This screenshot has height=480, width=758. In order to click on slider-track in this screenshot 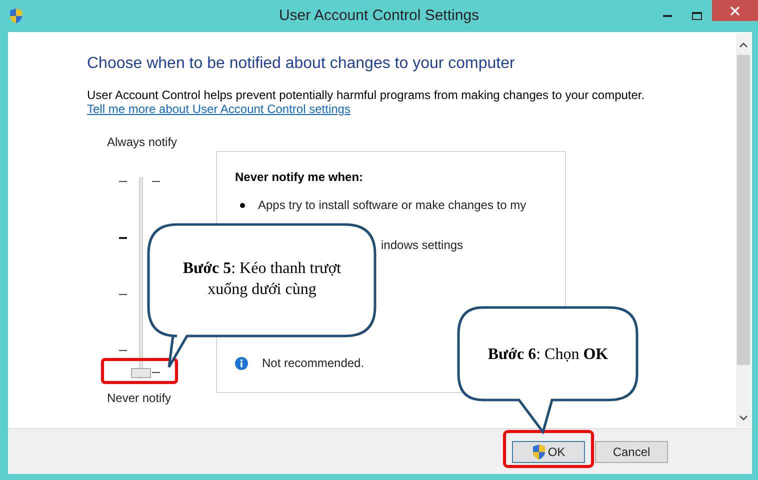, I will do `click(141, 278)`.